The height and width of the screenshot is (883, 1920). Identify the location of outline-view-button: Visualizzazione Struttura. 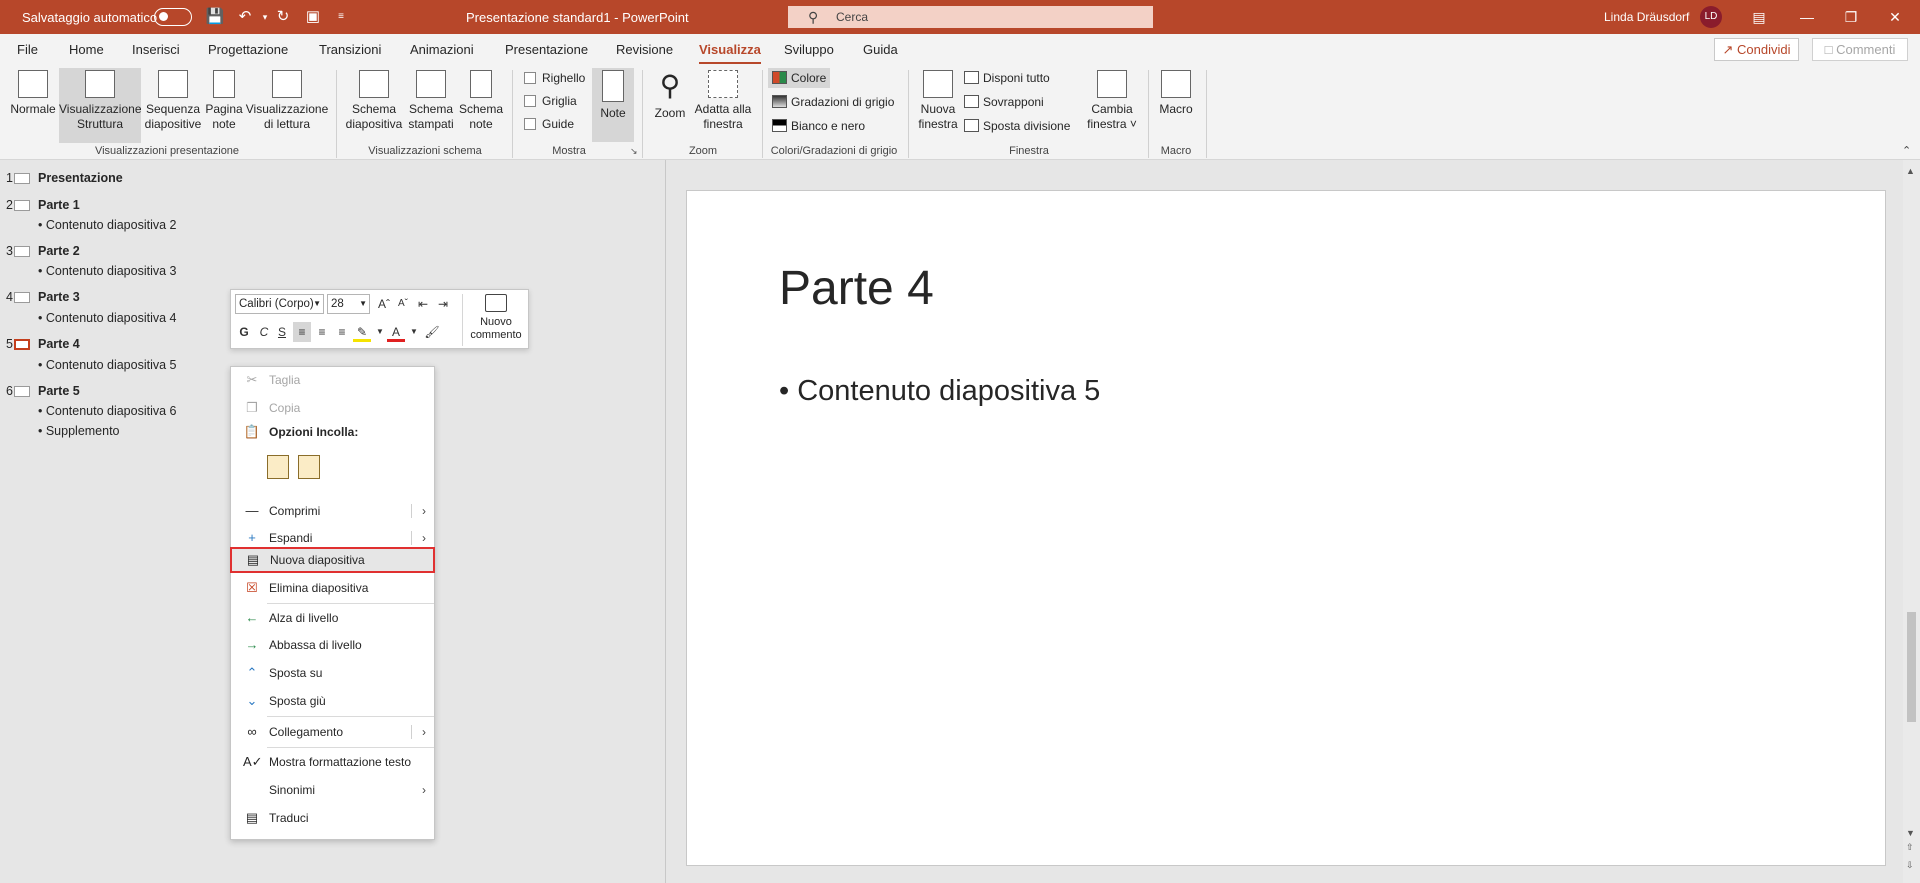
(100, 105).